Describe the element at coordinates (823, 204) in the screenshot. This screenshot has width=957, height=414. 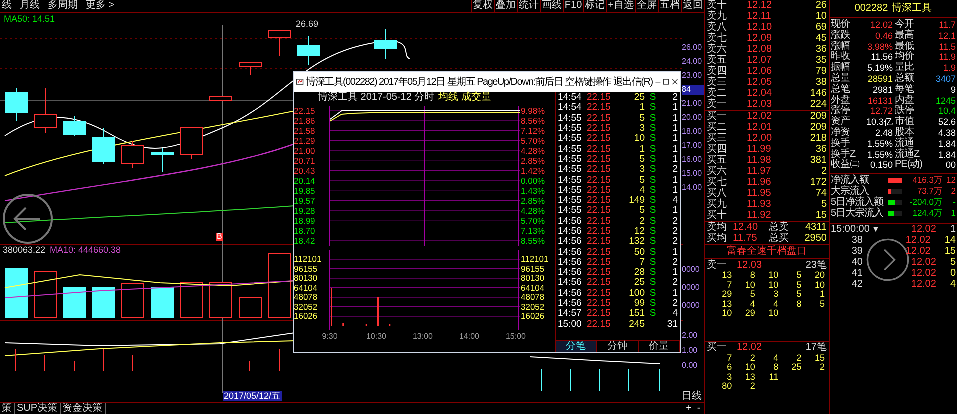
I see `level-volume: 5` at that location.